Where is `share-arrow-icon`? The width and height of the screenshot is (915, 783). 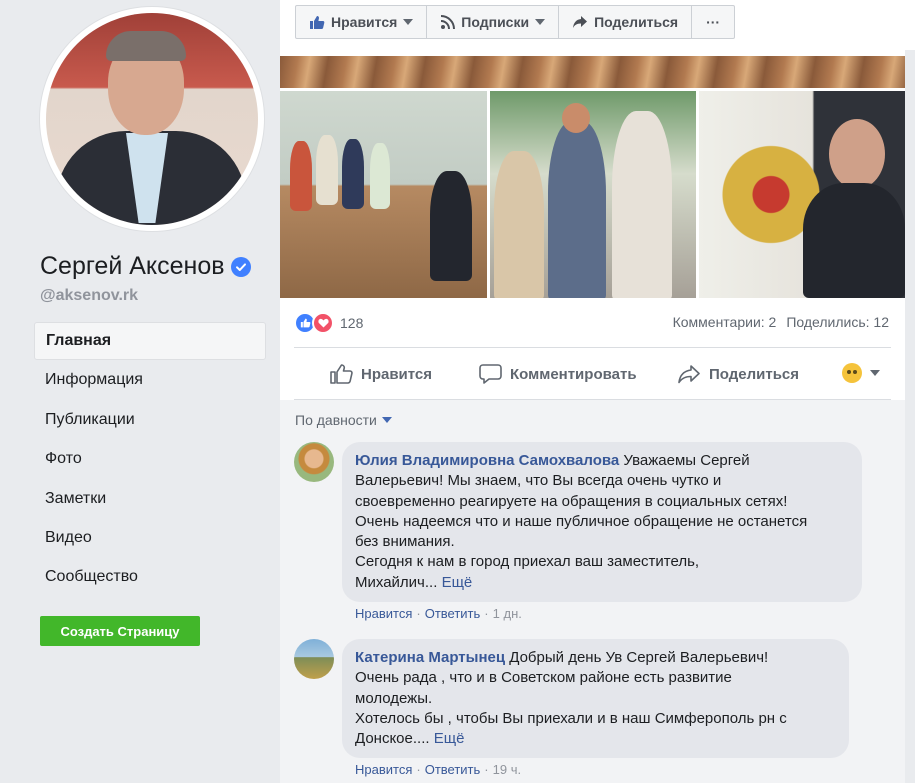
share-arrow-icon is located at coordinates (580, 22).